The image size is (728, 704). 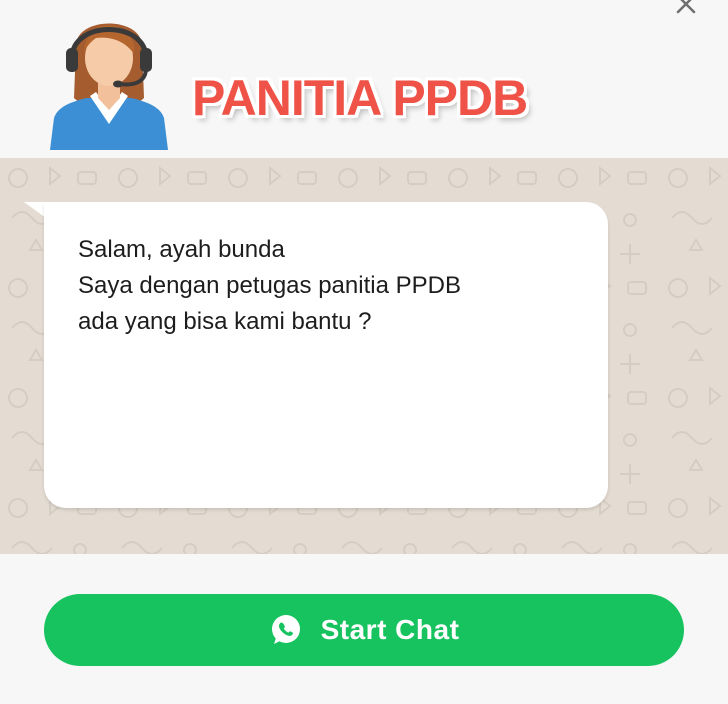 I want to click on message-line: Salam, ayah bunda, so click(x=181, y=249).